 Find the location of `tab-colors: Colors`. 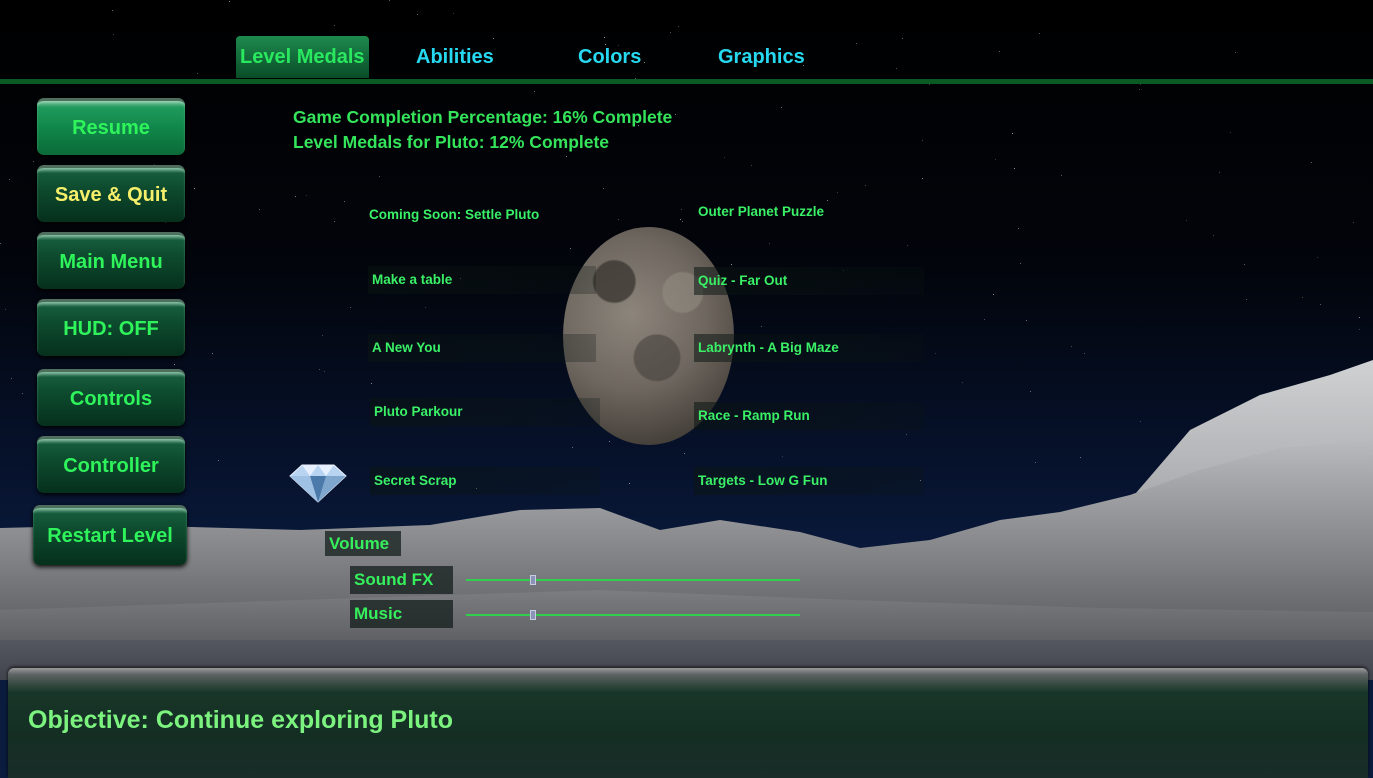

tab-colors: Colors is located at coordinates (609, 57).